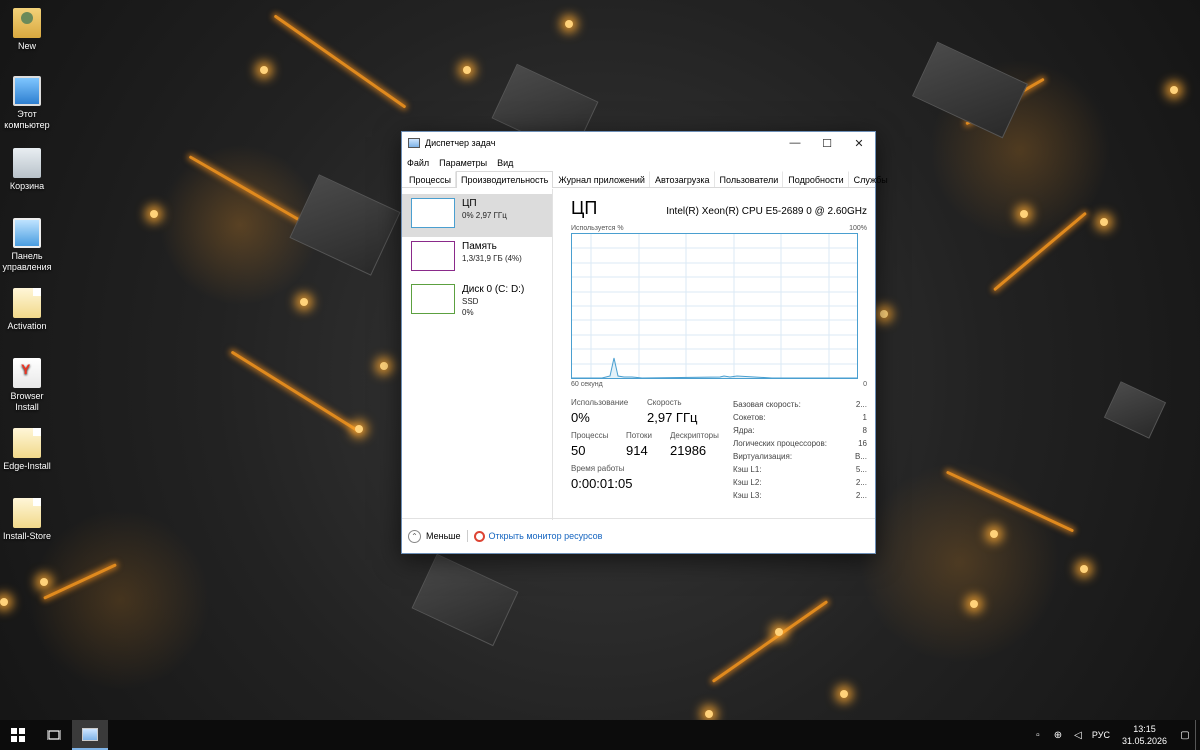 The image size is (1200, 750). What do you see at coordinates (467, 536) in the screenshot?
I see `divider` at bounding box center [467, 536].